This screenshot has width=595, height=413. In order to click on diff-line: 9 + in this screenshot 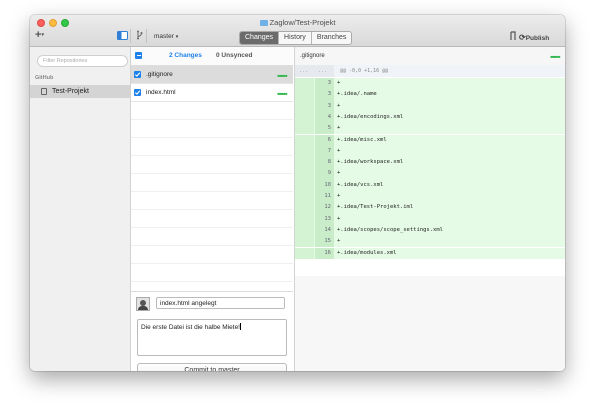, I will do `click(430, 174)`.